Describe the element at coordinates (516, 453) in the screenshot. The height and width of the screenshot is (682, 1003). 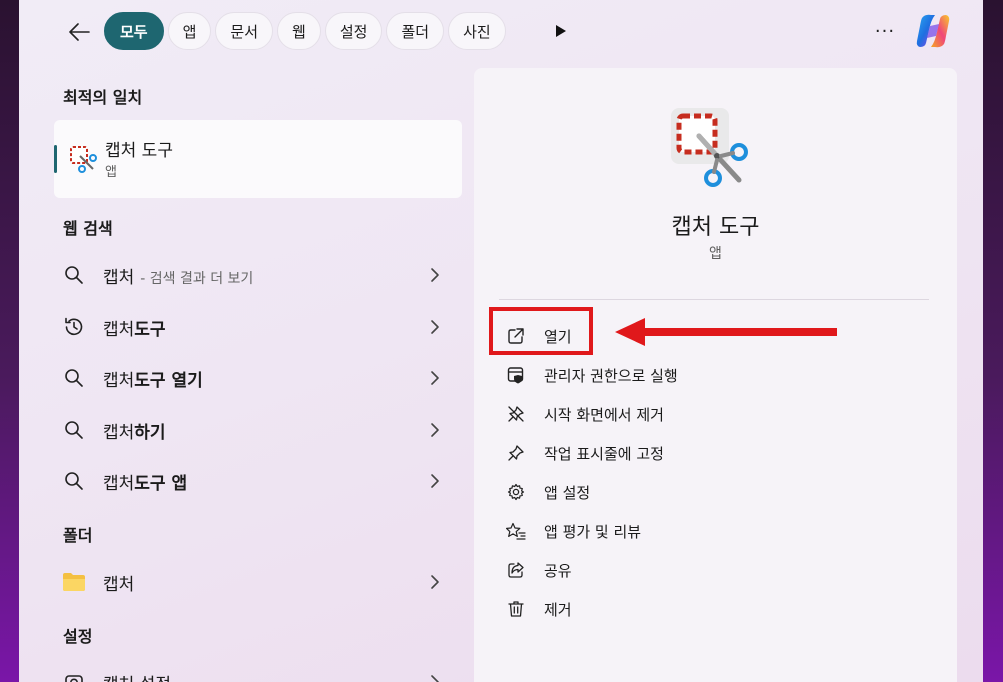
I see `pin-icon` at that location.